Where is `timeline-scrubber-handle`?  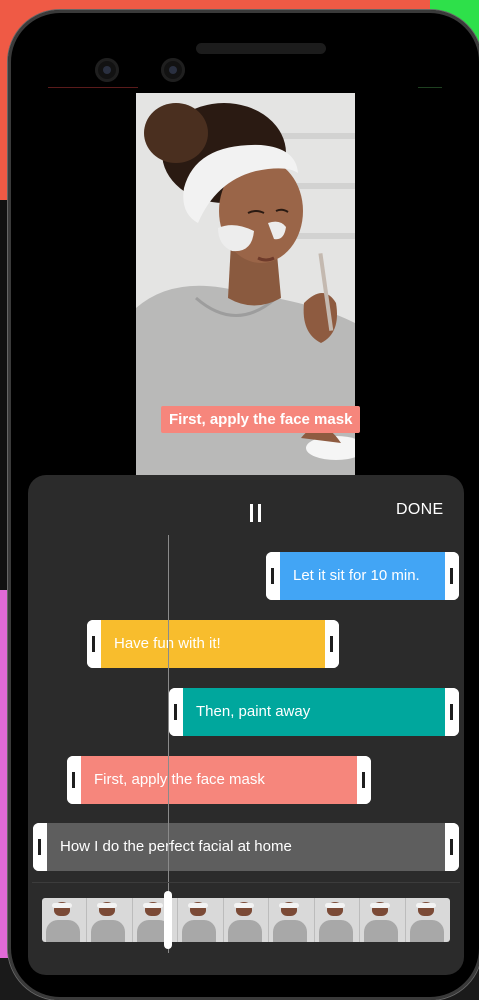 timeline-scrubber-handle is located at coordinates (168, 920).